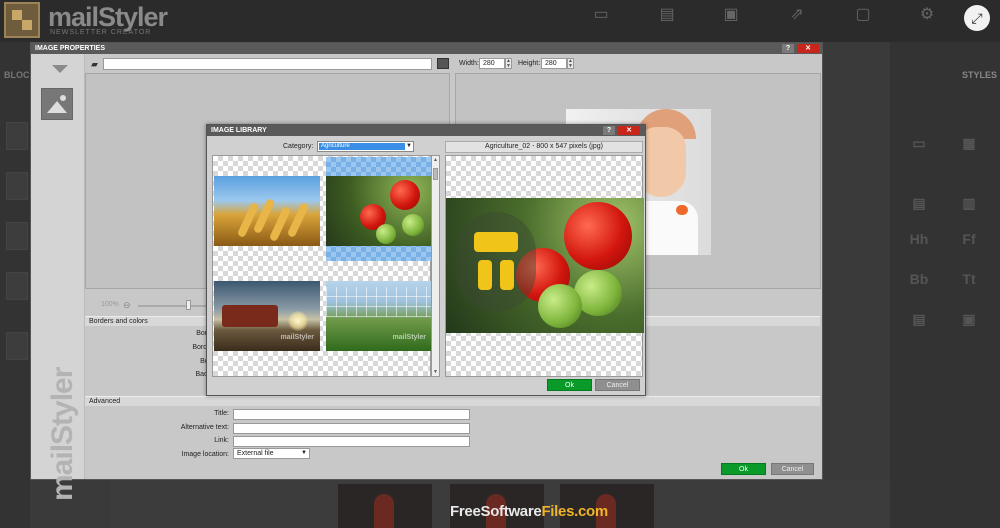 Image resolution: width=1000 pixels, height=528 pixels. I want to click on image-icon, so click(57, 104).